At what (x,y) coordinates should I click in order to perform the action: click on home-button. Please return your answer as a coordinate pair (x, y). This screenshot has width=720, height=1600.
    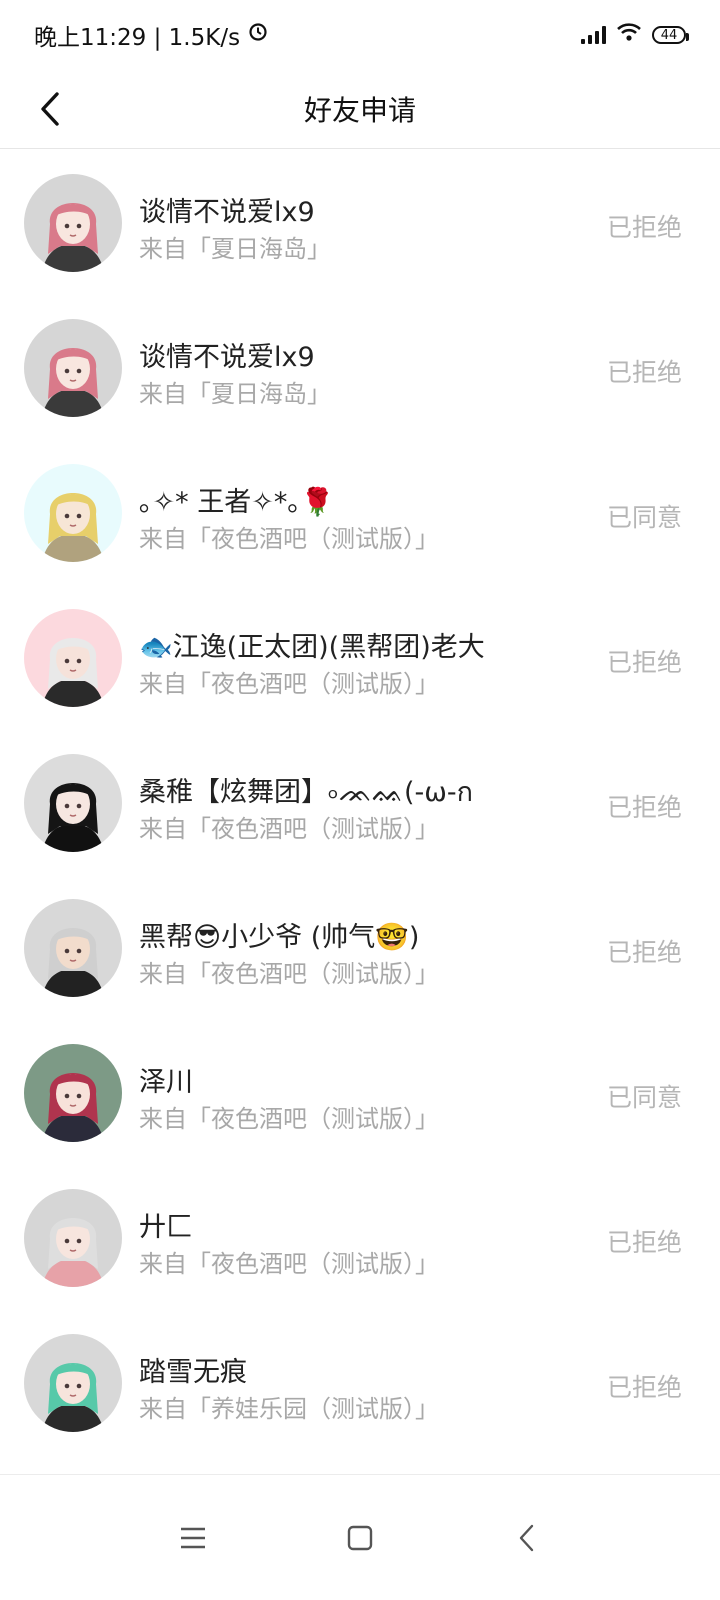
    Looking at the image, I should click on (360, 1538).